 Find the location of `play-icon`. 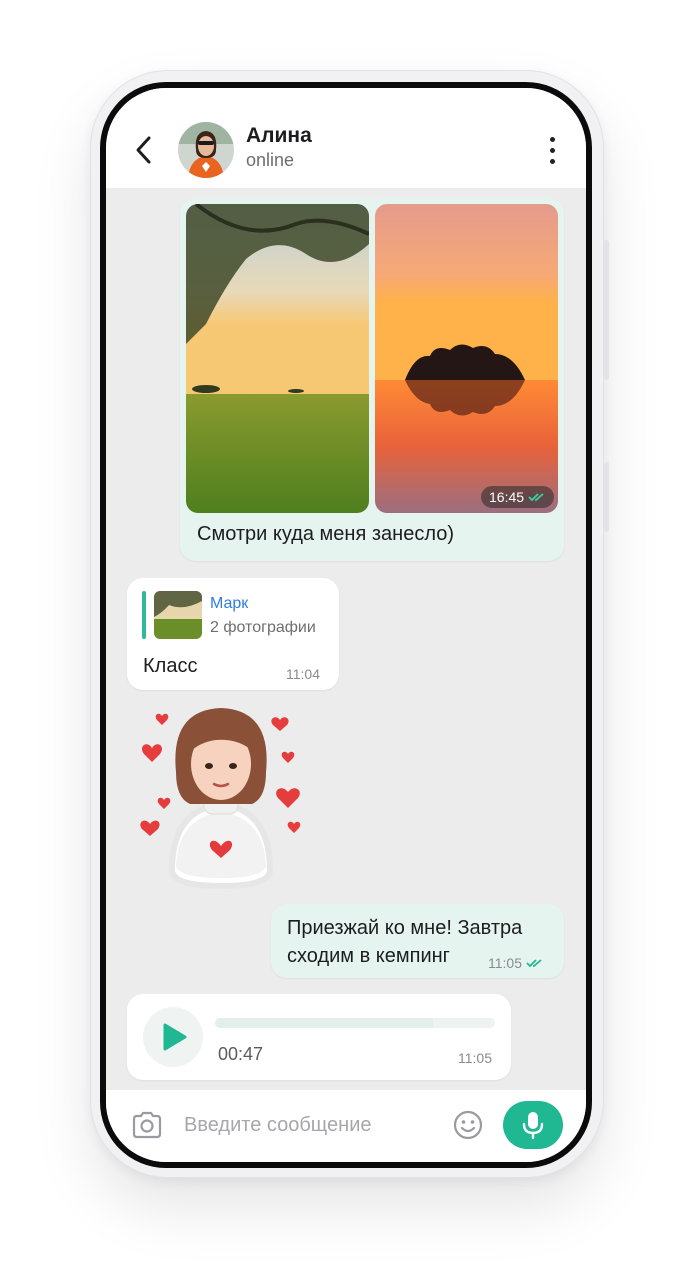

play-icon is located at coordinates (175, 1037).